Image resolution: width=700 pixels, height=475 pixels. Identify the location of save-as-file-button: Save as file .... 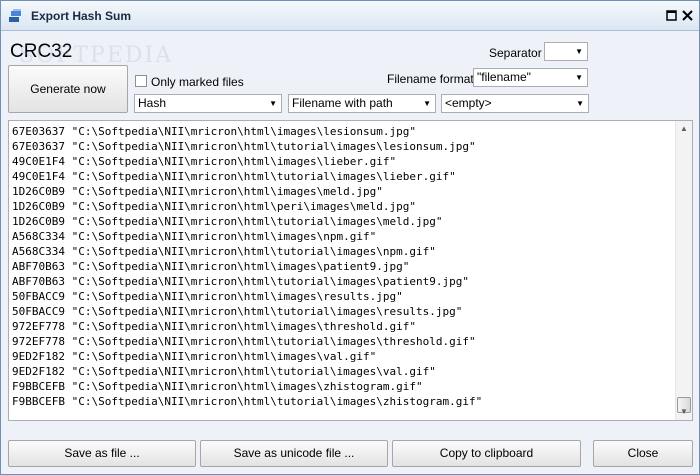
(102, 453).